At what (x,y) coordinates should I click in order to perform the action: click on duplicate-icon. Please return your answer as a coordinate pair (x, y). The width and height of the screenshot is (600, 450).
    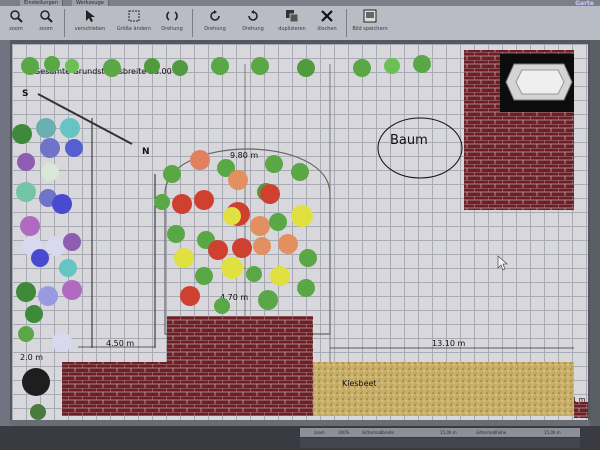
    Looking at the image, I should click on (292, 16).